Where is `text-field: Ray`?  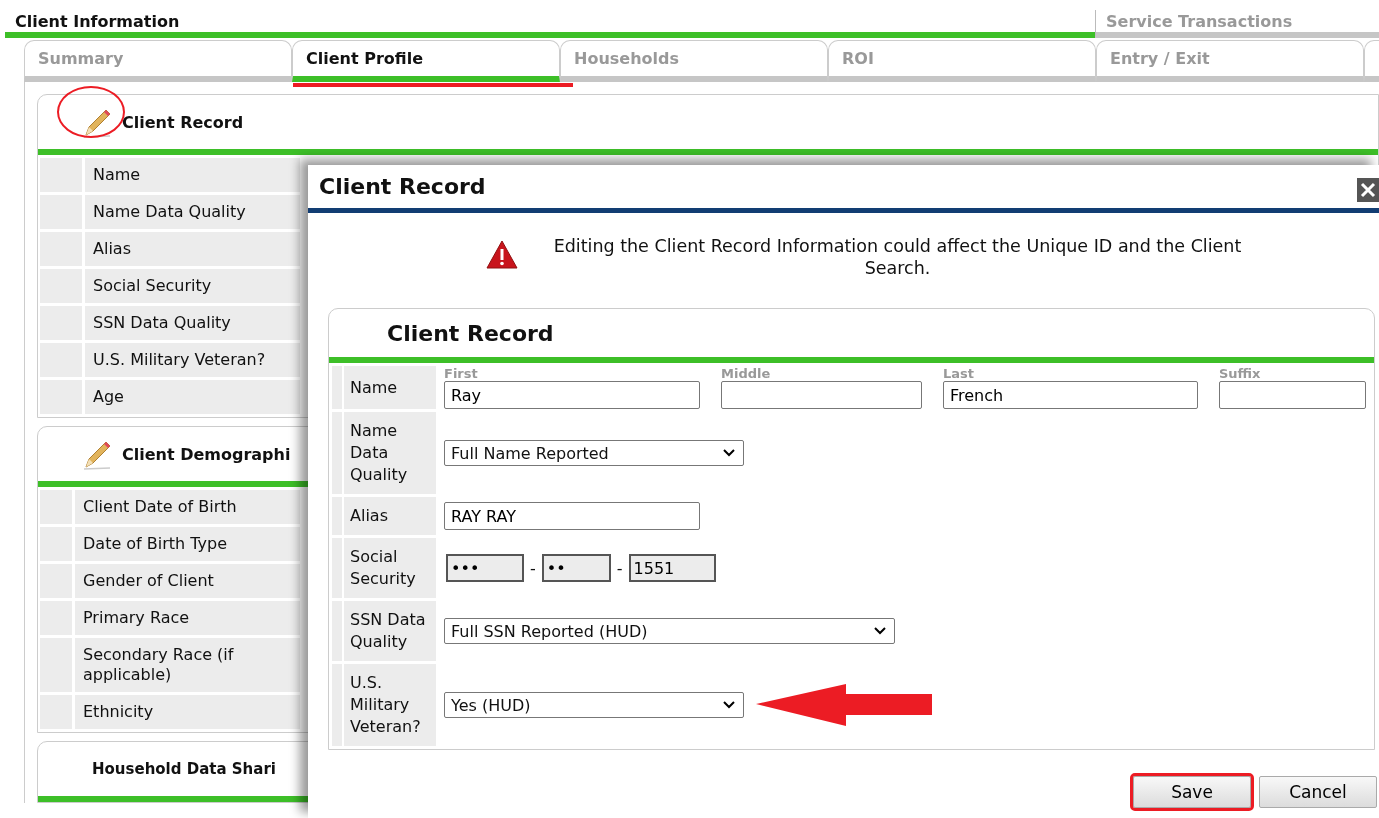 text-field: Ray is located at coordinates (572, 395).